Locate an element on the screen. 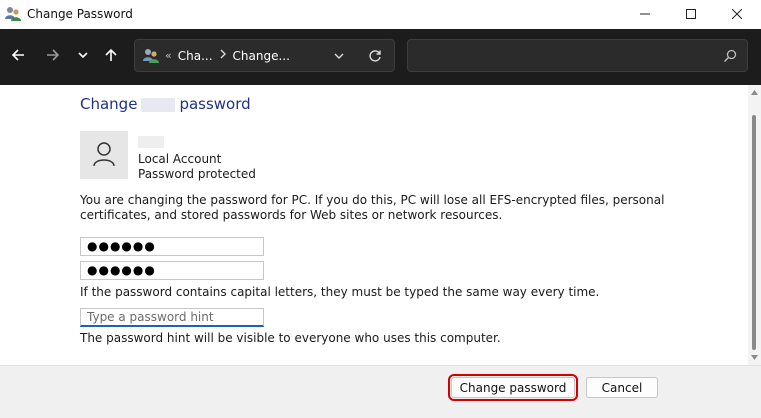 The width and height of the screenshot is (761, 418). recent-locations-button is located at coordinates (83, 56).